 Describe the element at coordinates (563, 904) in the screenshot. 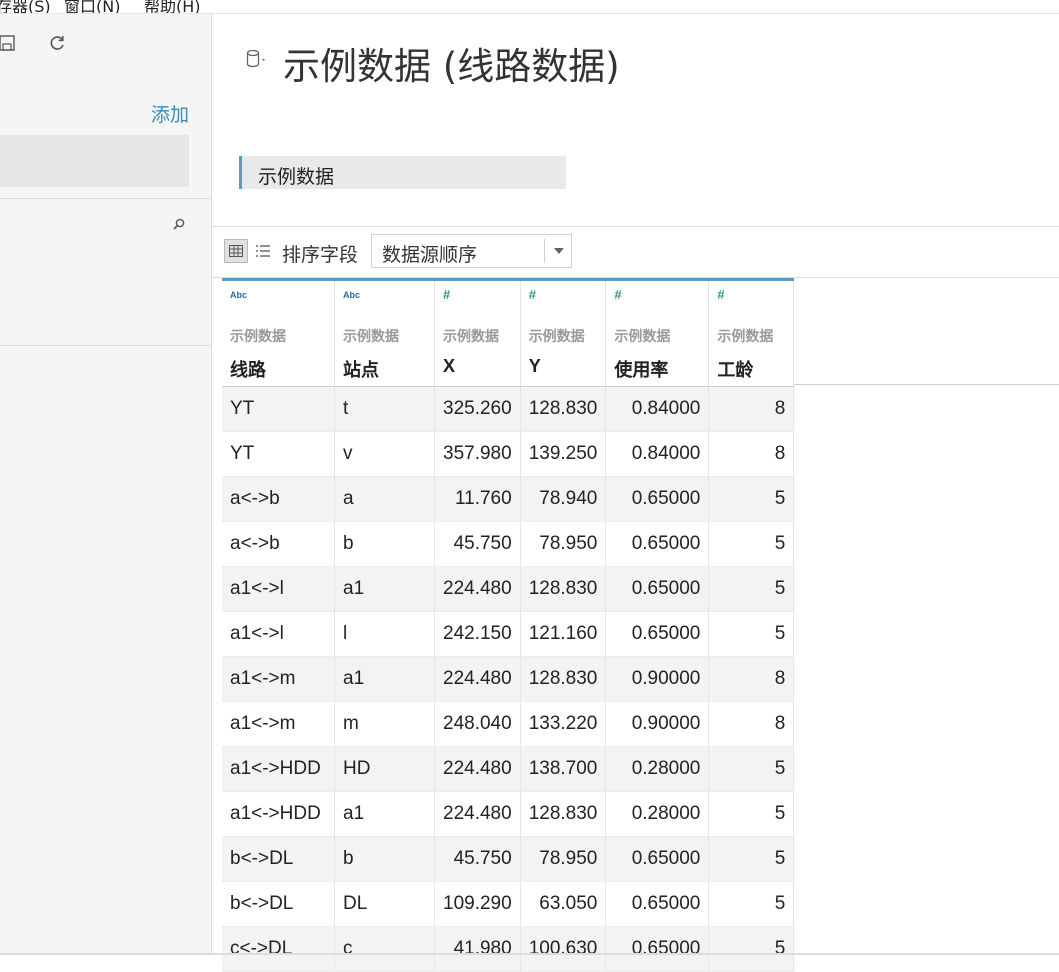

I see `table-cell: 63.050` at that location.